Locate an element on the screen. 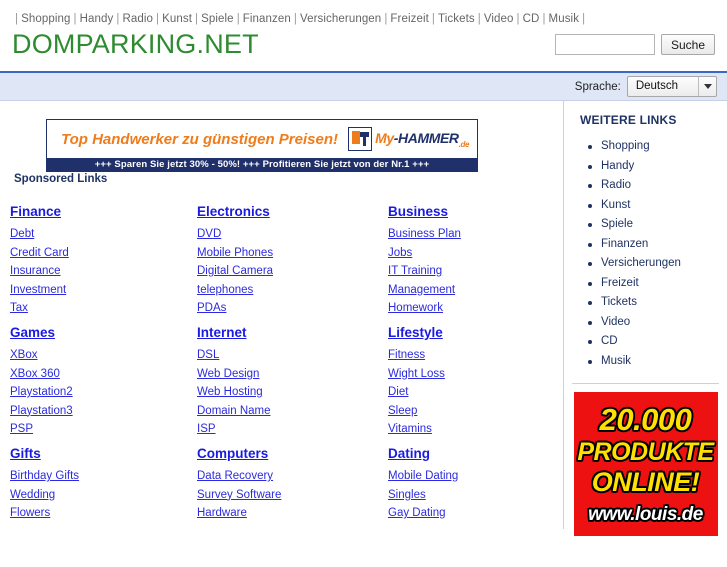 This screenshot has height=567, width=727. category-link: Wedding is located at coordinates (32, 495).